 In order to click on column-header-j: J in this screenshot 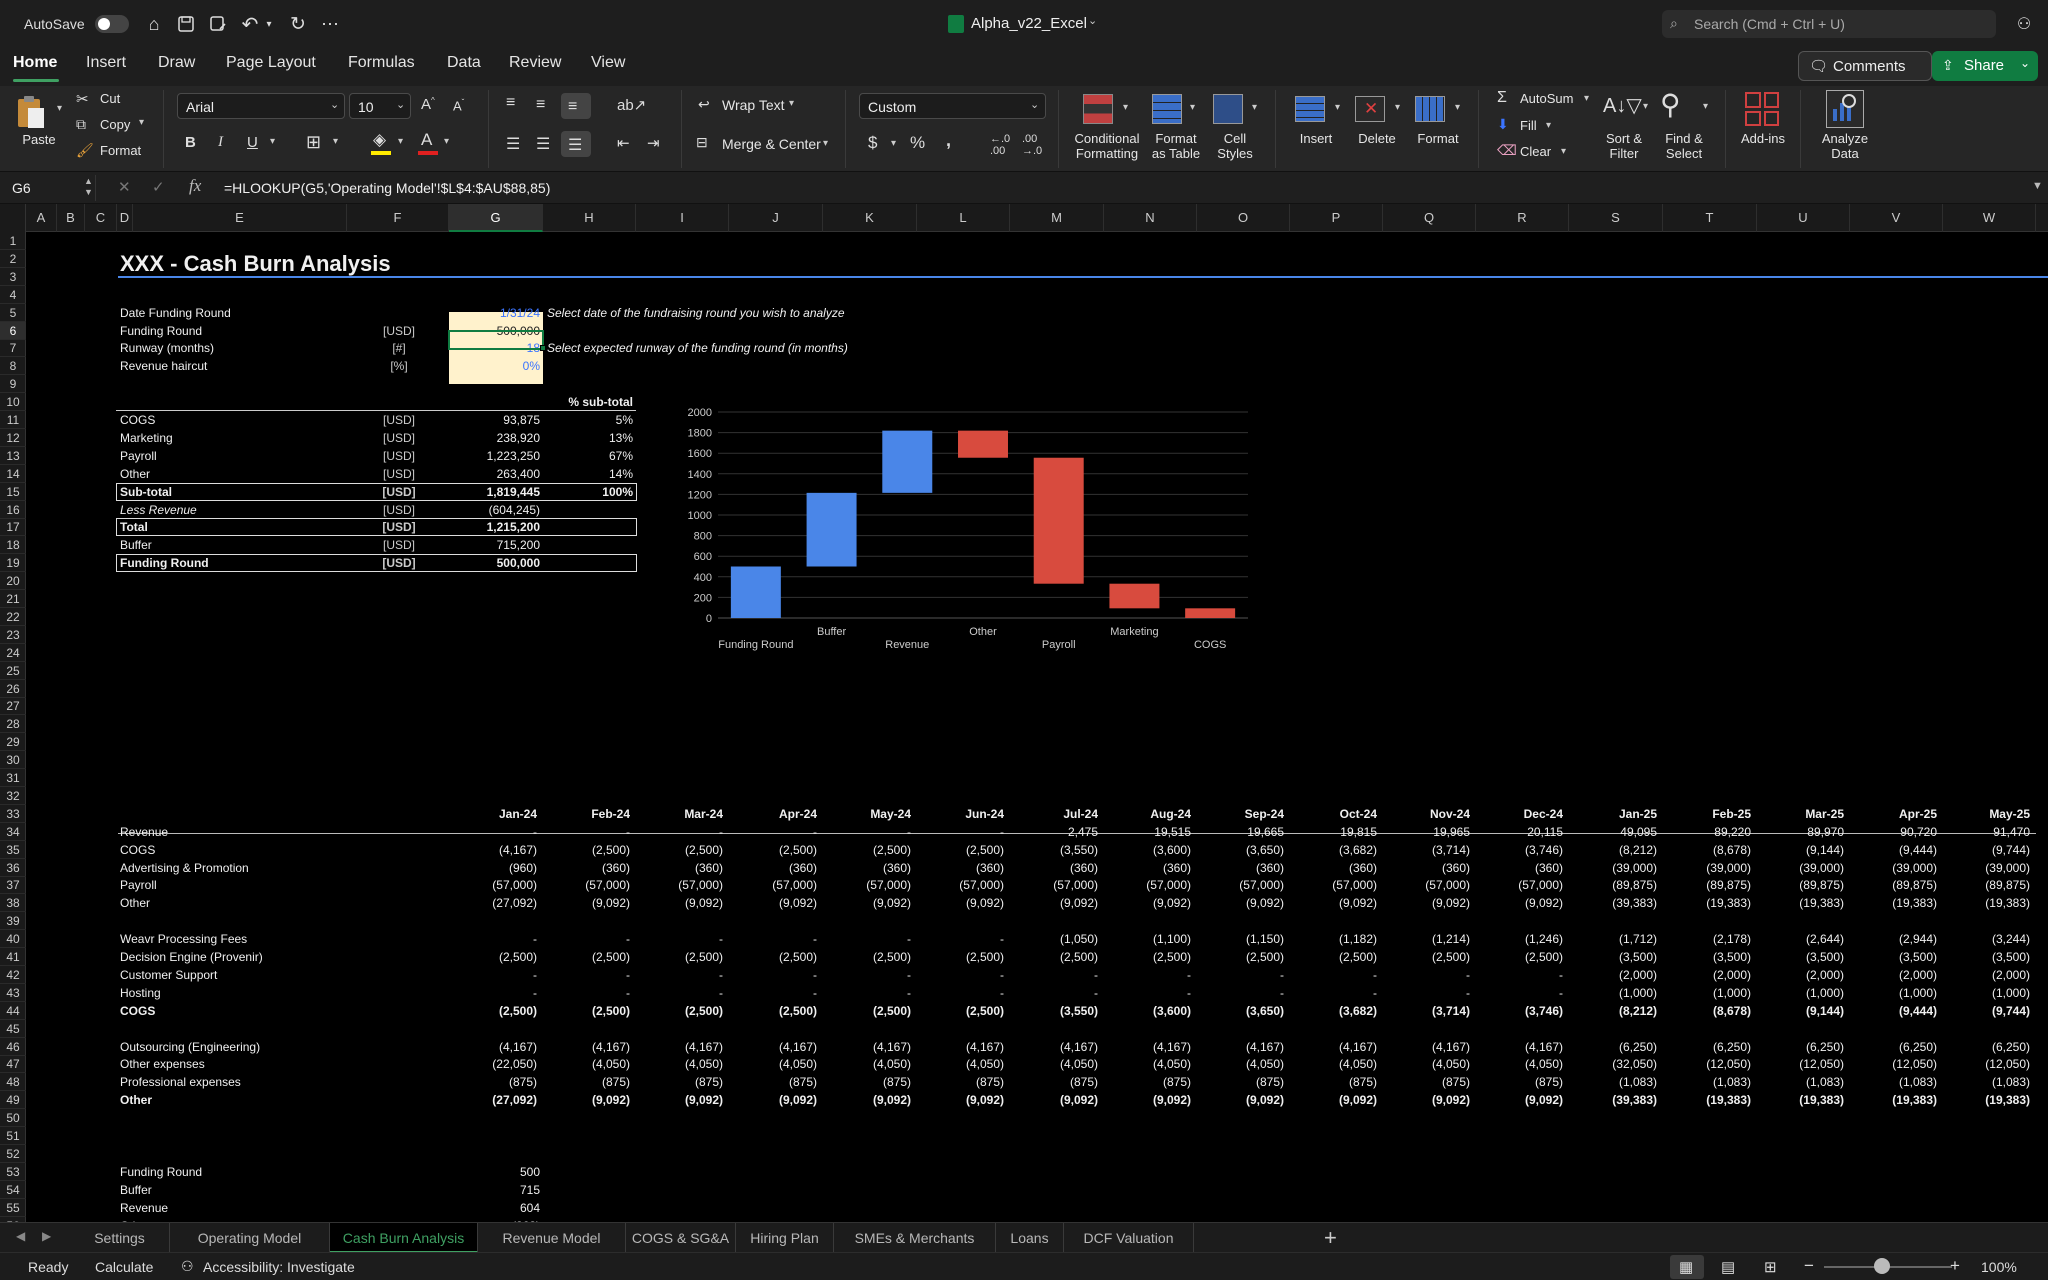, I will do `click(776, 218)`.